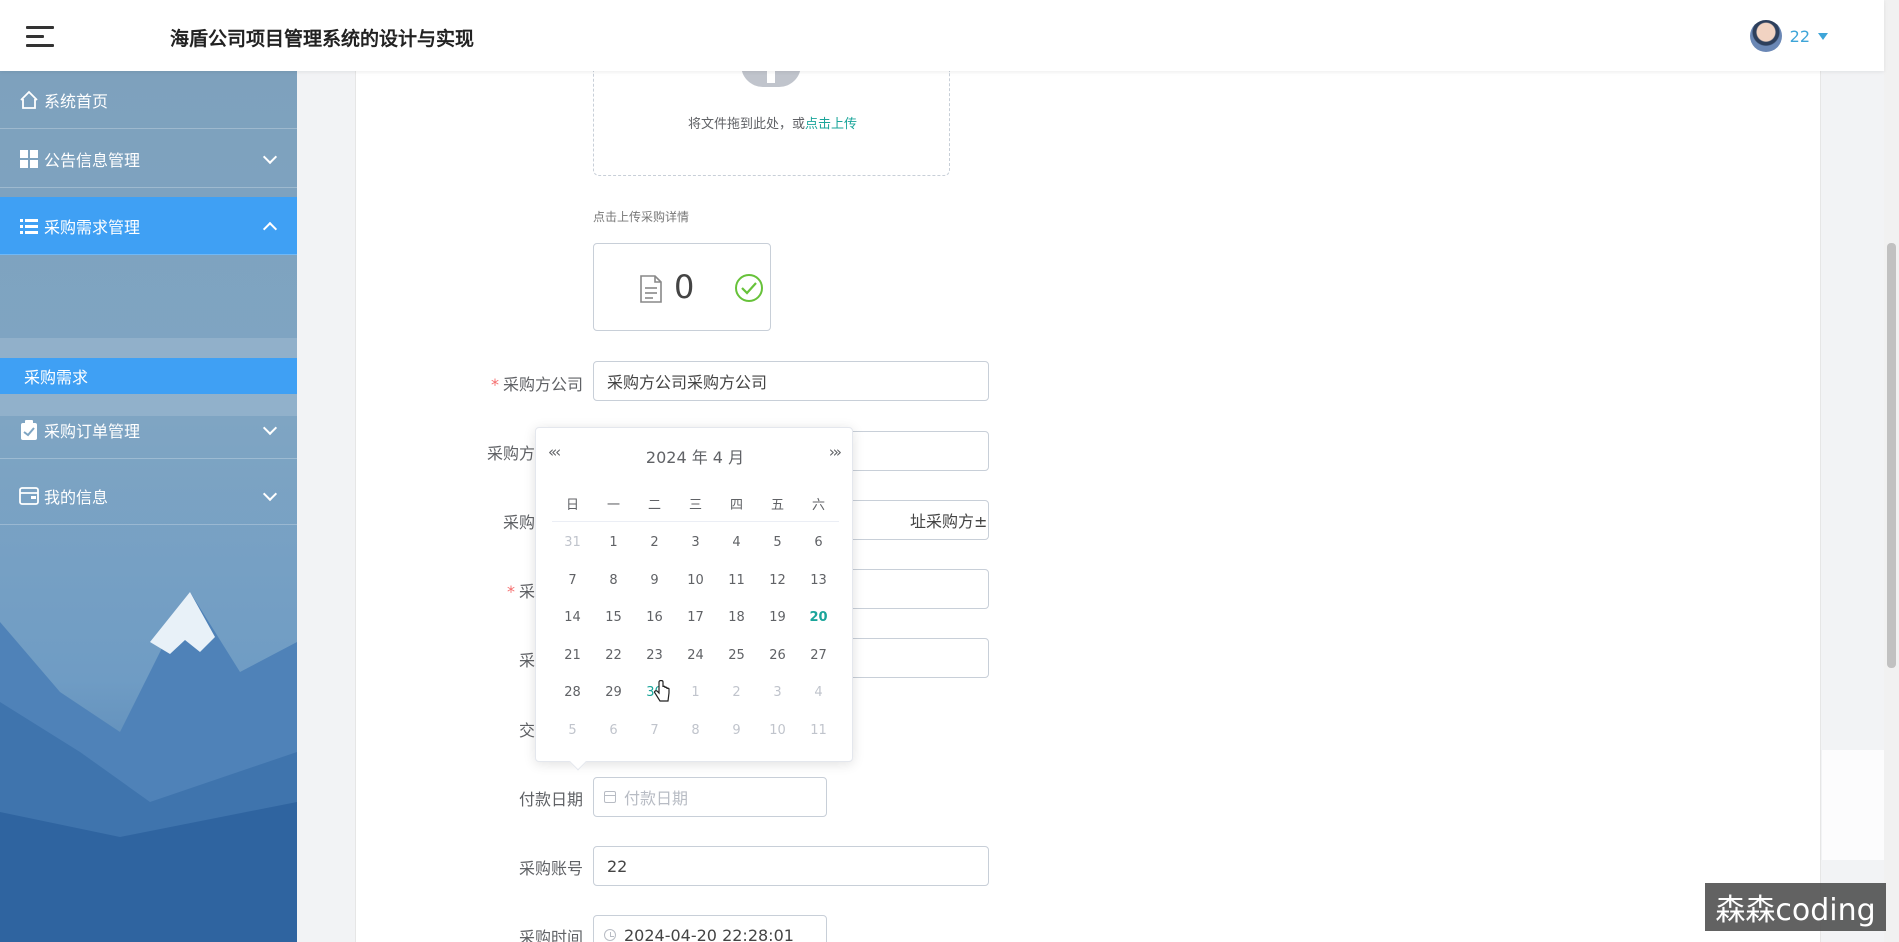 The image size is (1899, 942). Describe the element at coordinates (654, 656) in the screenshot. I see `calendar-day: 23` at that location.